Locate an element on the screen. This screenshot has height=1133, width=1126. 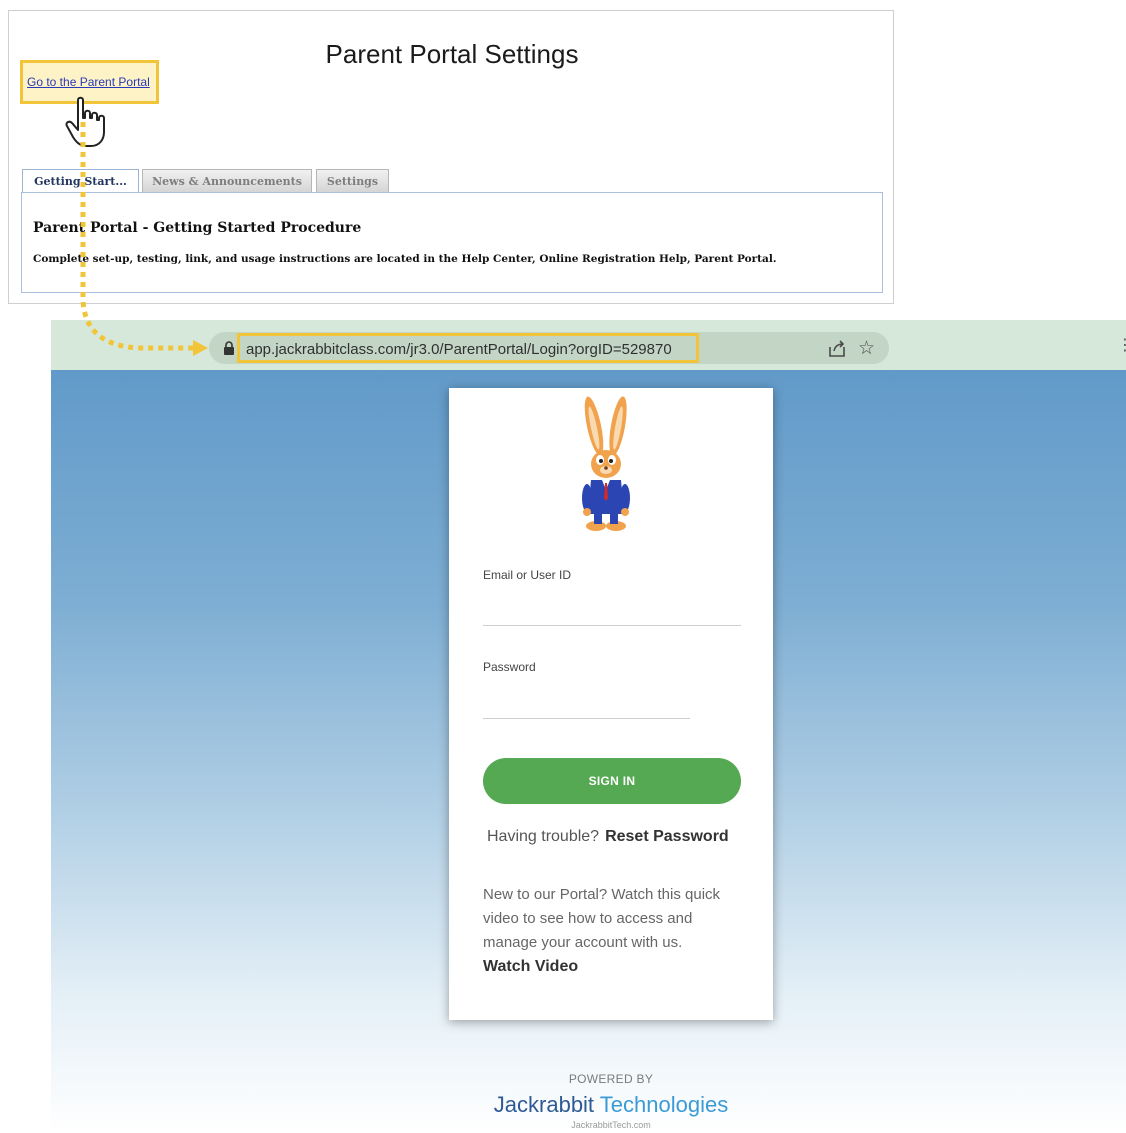
email-field is located at coordinates (612, 613).